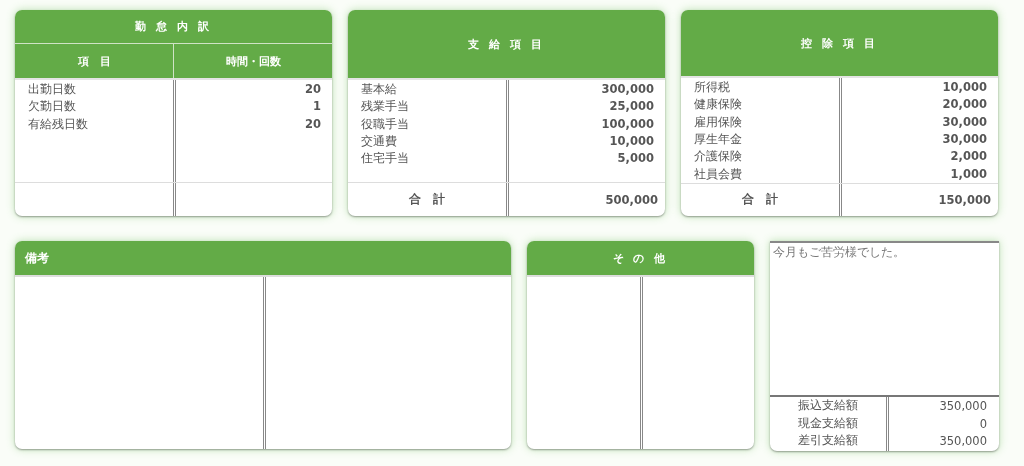  What do you see at coordinates (968, 174) in the screenshot?
I see `table-cell-text: 1,000` at bounding box center [968, 174].